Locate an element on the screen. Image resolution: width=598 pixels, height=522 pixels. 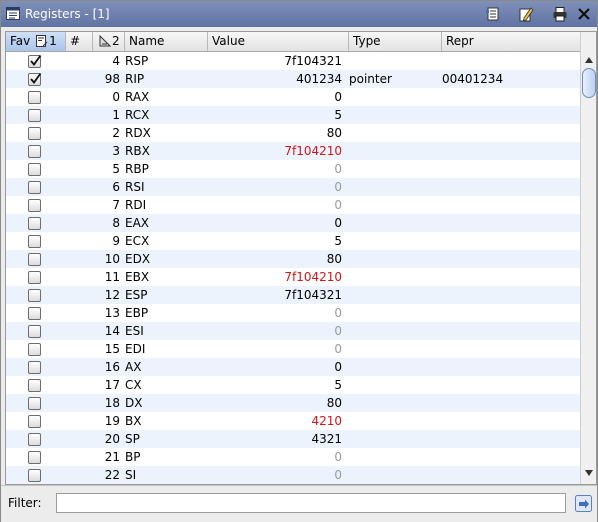
table-row: 98 RIP 401234 pointer 00401234 is located at coordinates (293, 79).